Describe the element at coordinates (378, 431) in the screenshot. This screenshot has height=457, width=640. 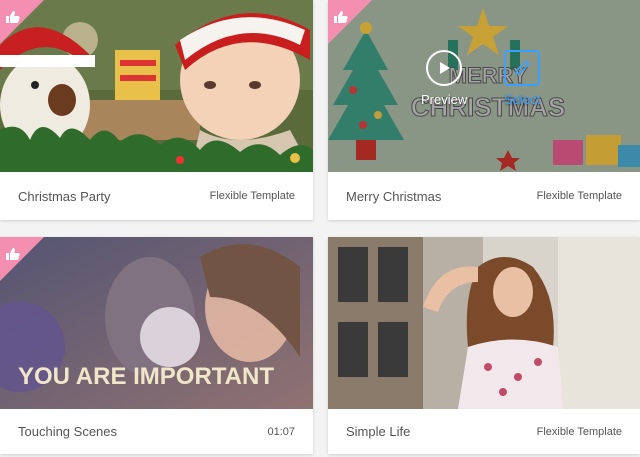
I see `card-title: Simple Life` at that location.